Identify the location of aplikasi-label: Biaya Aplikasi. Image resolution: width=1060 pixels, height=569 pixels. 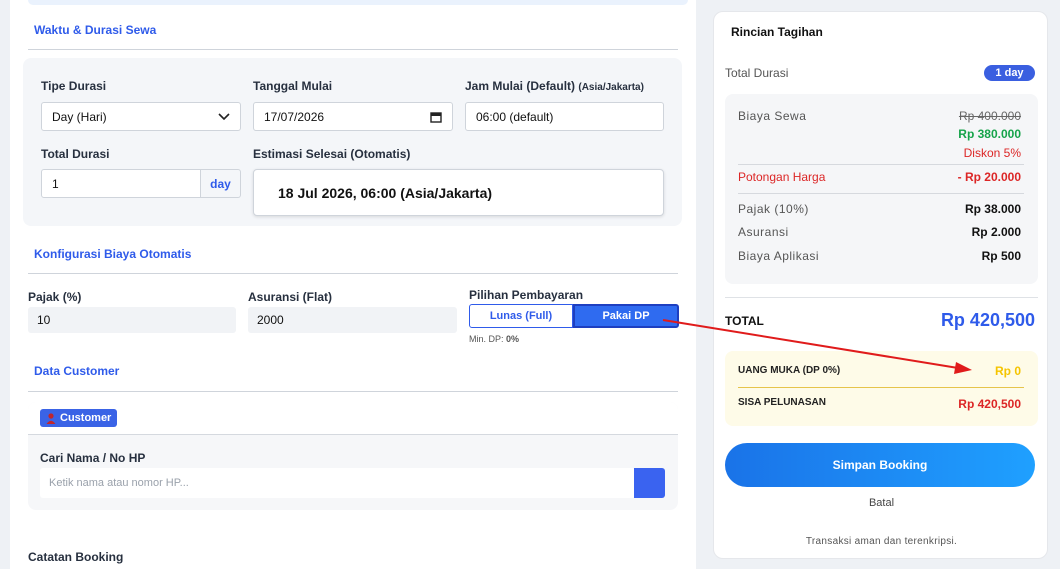
(779, 256).